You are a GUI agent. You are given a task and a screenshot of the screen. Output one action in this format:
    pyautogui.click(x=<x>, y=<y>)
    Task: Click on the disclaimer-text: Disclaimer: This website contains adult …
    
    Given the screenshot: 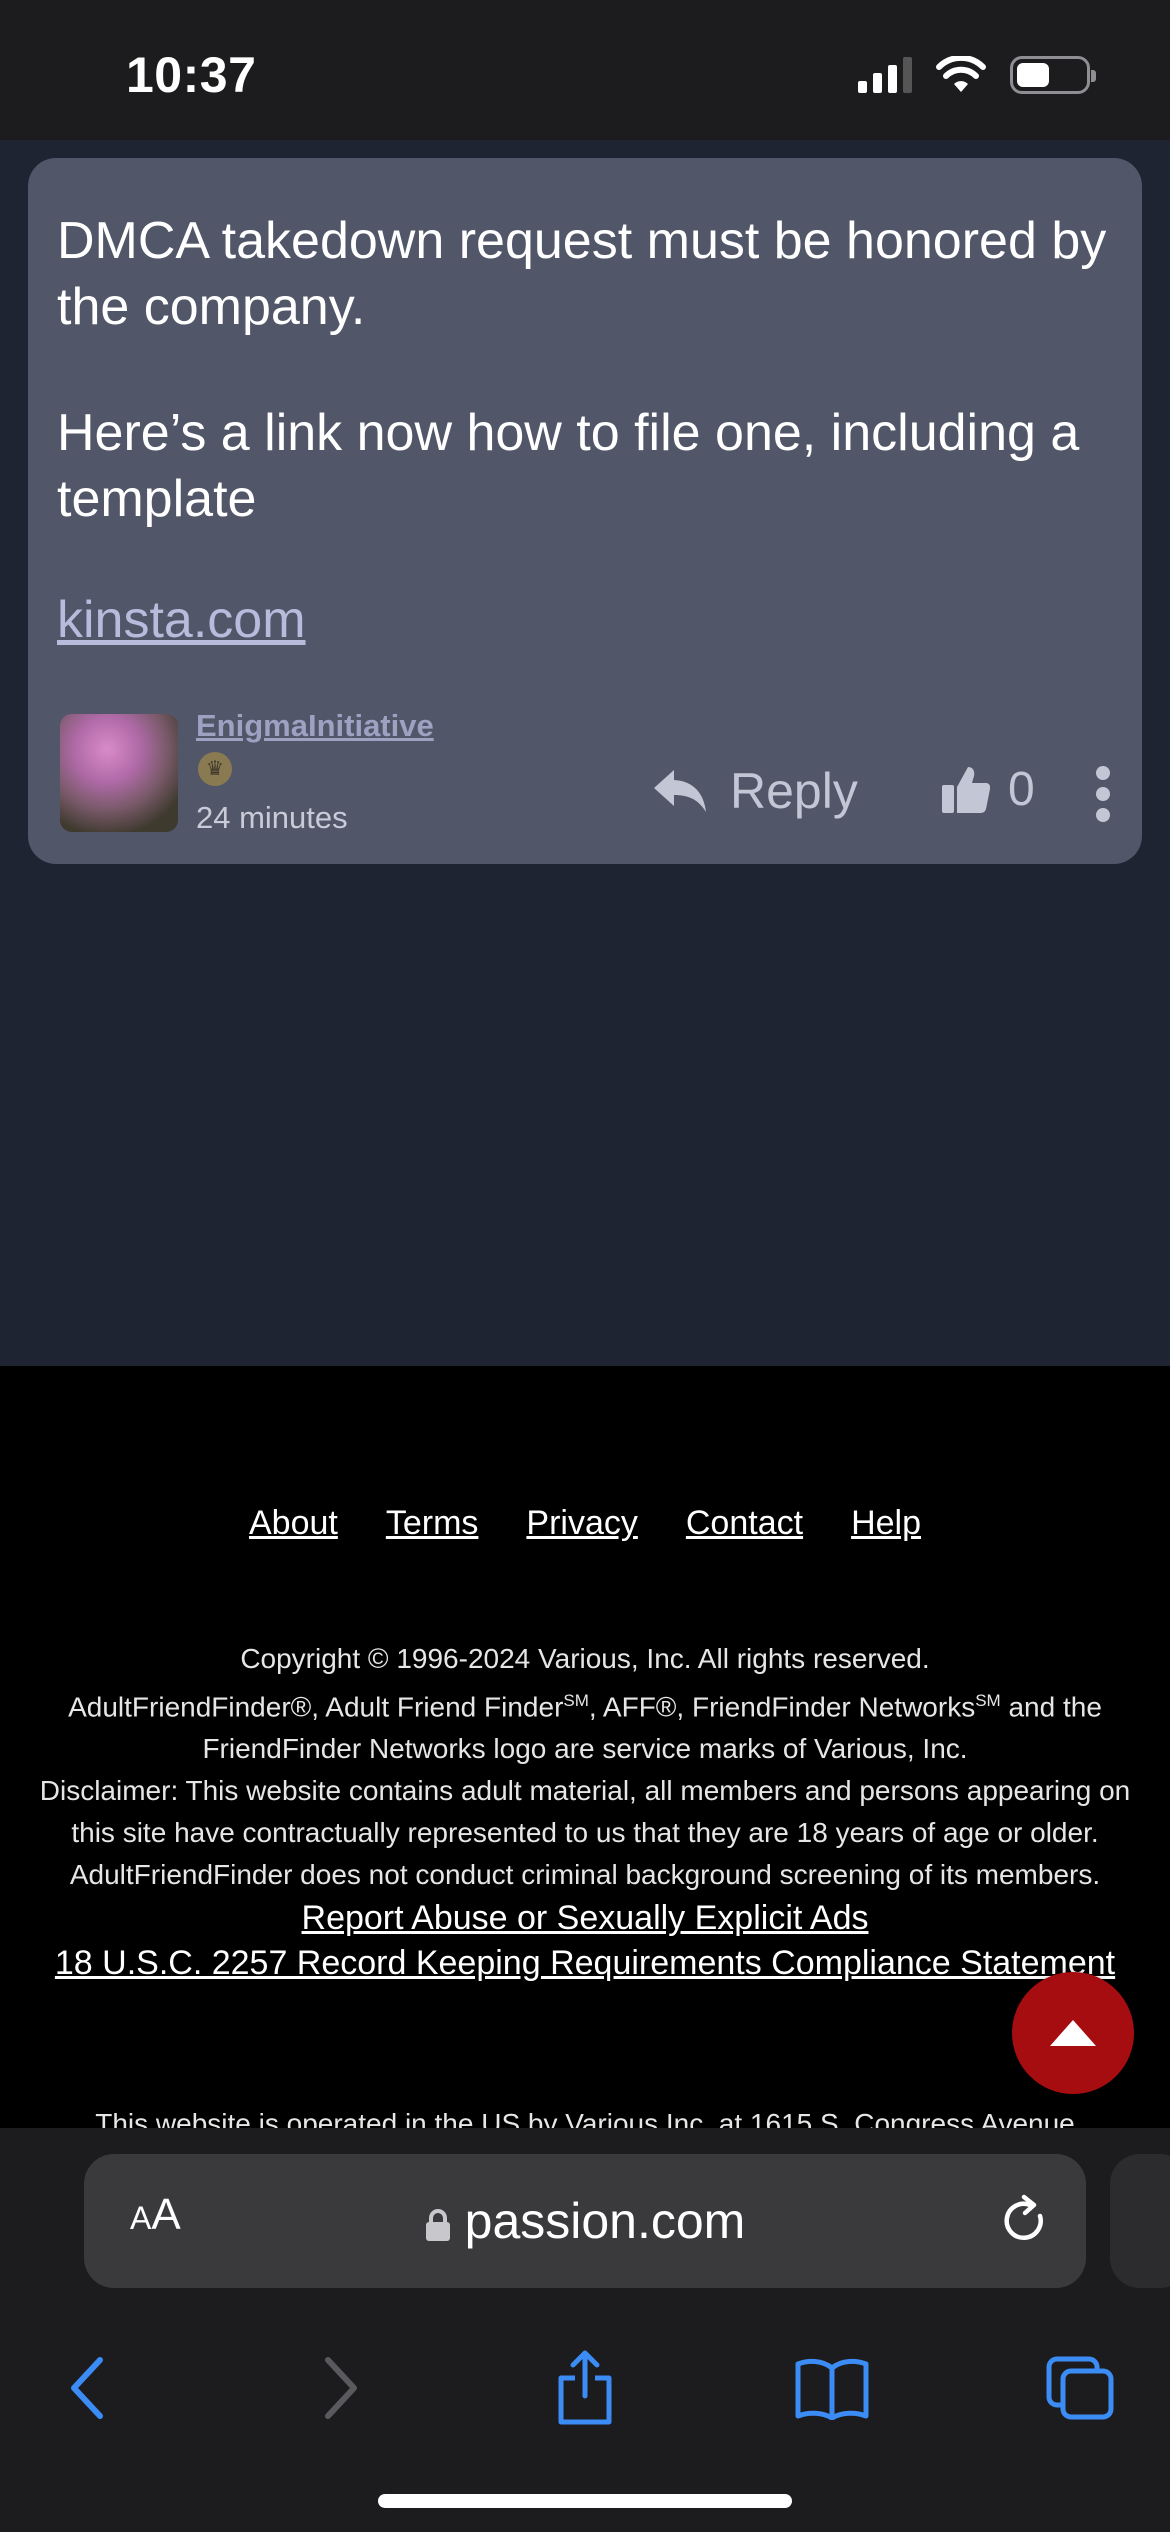 What is the action you would take?
    pyautogui.click(x=585, y=1812)
    